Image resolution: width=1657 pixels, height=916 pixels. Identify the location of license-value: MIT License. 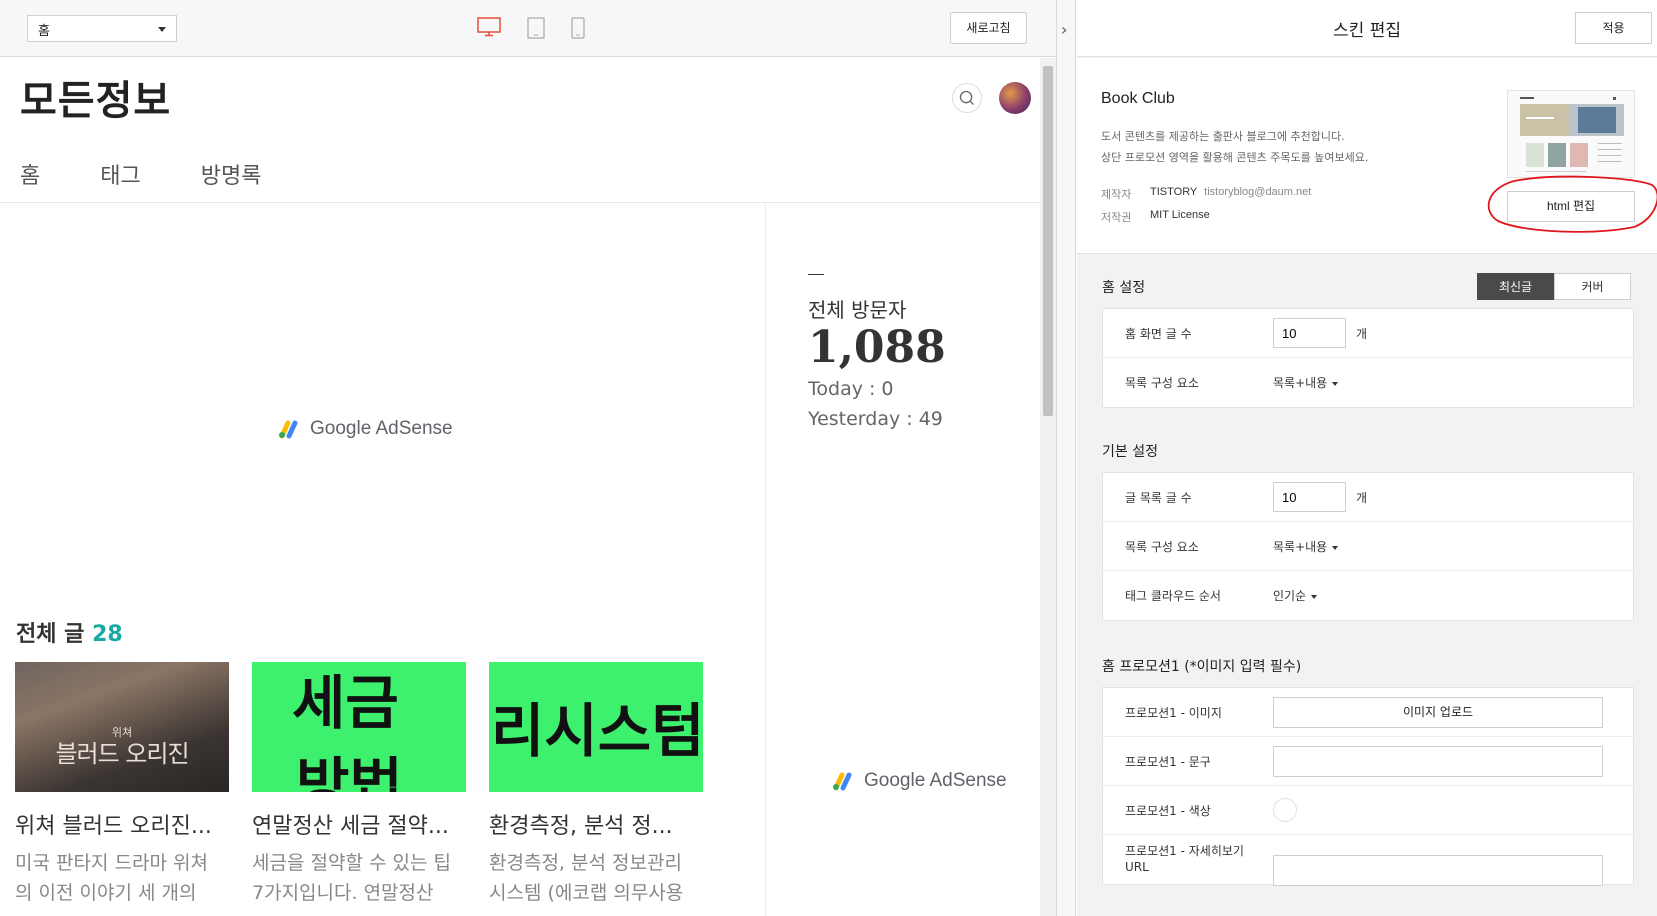
(1180, 215).